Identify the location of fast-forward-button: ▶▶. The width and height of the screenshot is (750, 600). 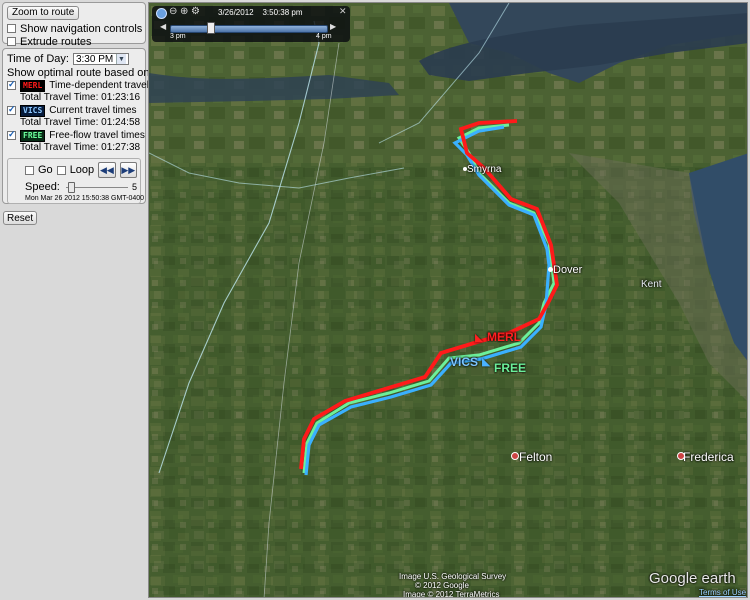
(128, 170).